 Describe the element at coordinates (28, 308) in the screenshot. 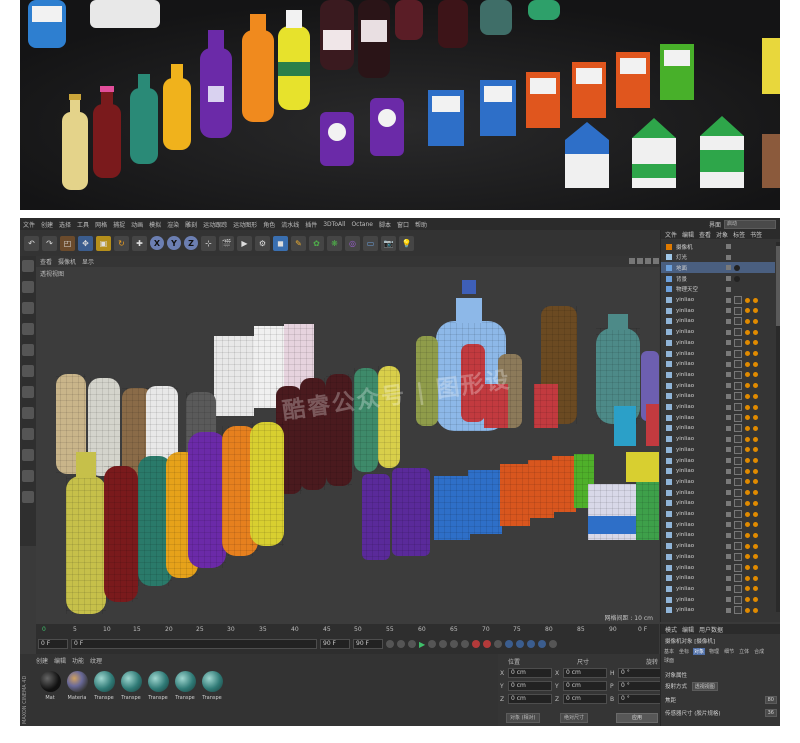

I see `texture-mode-icon` at that location.